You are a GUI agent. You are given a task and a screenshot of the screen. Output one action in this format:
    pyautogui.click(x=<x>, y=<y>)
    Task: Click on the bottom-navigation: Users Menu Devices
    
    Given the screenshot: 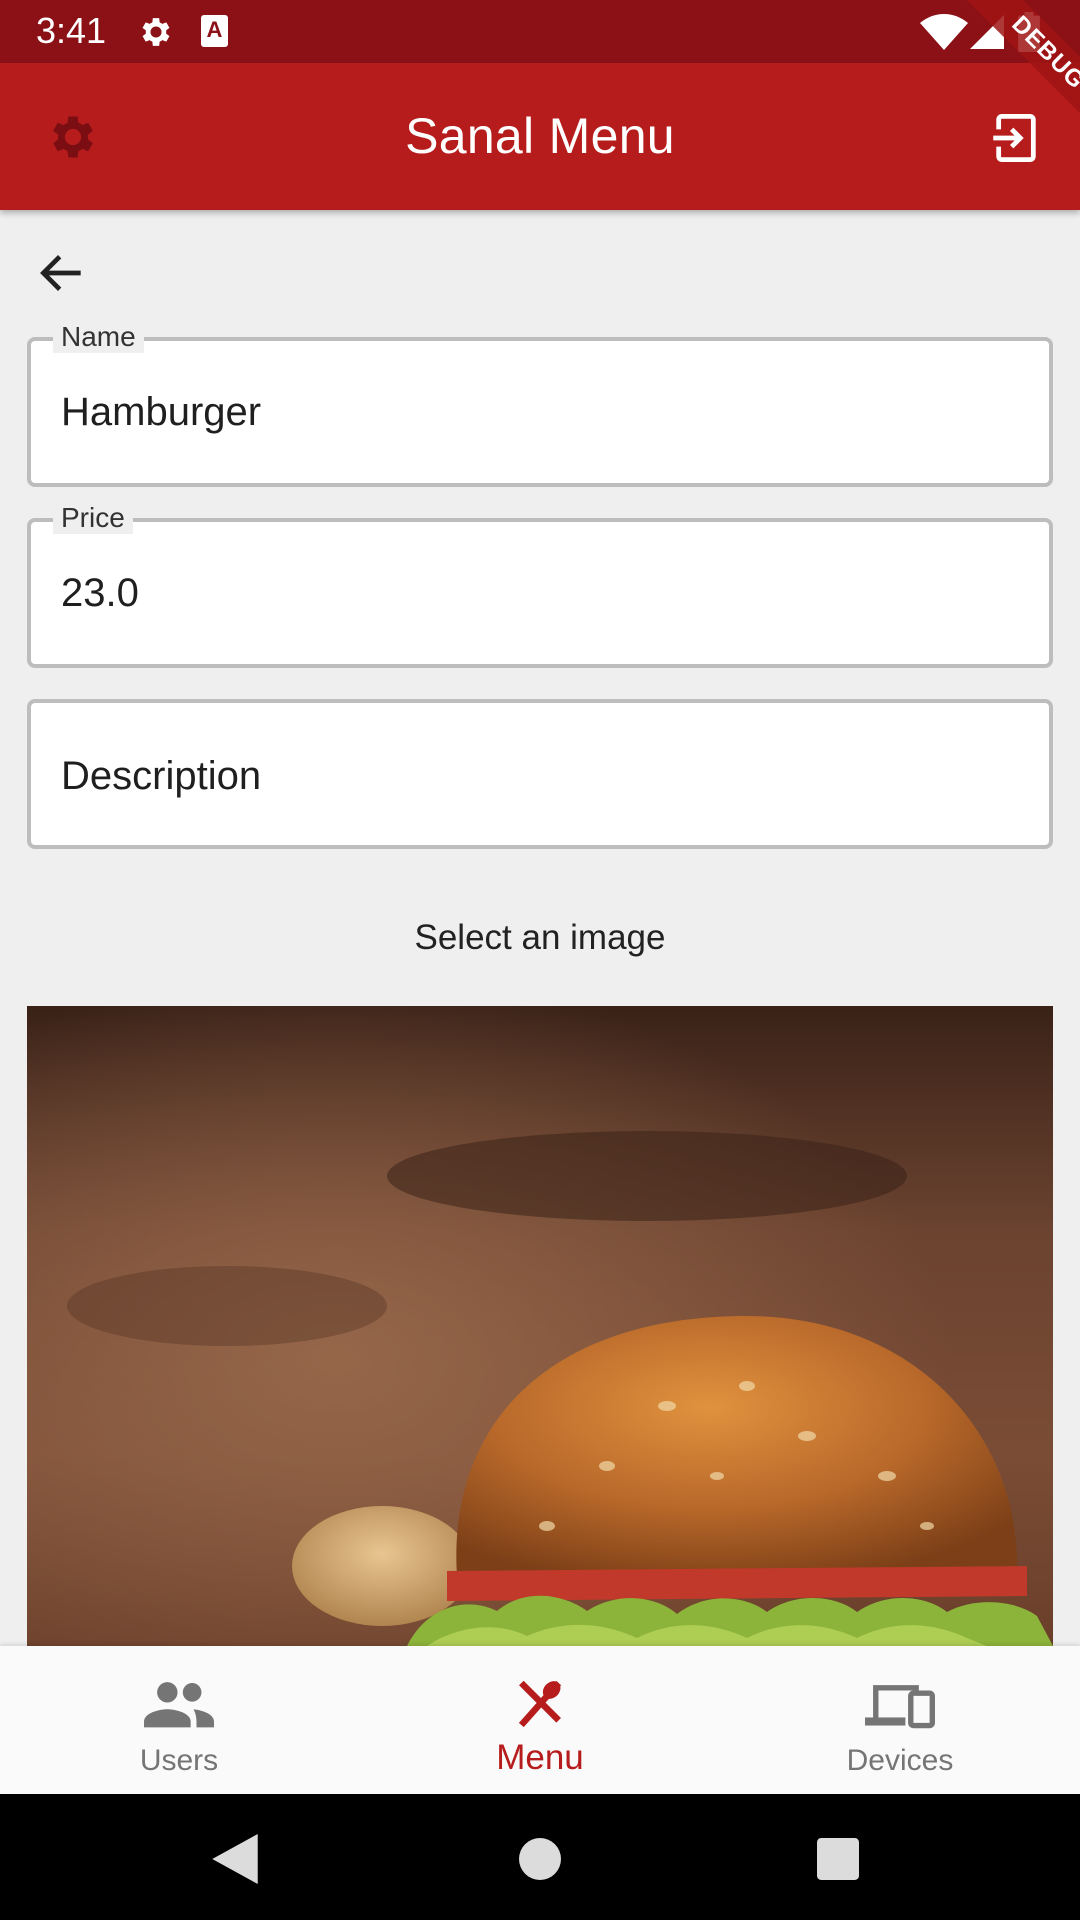 What is the action you would take?
    pyautogui.click(x=540, y=1720)
    